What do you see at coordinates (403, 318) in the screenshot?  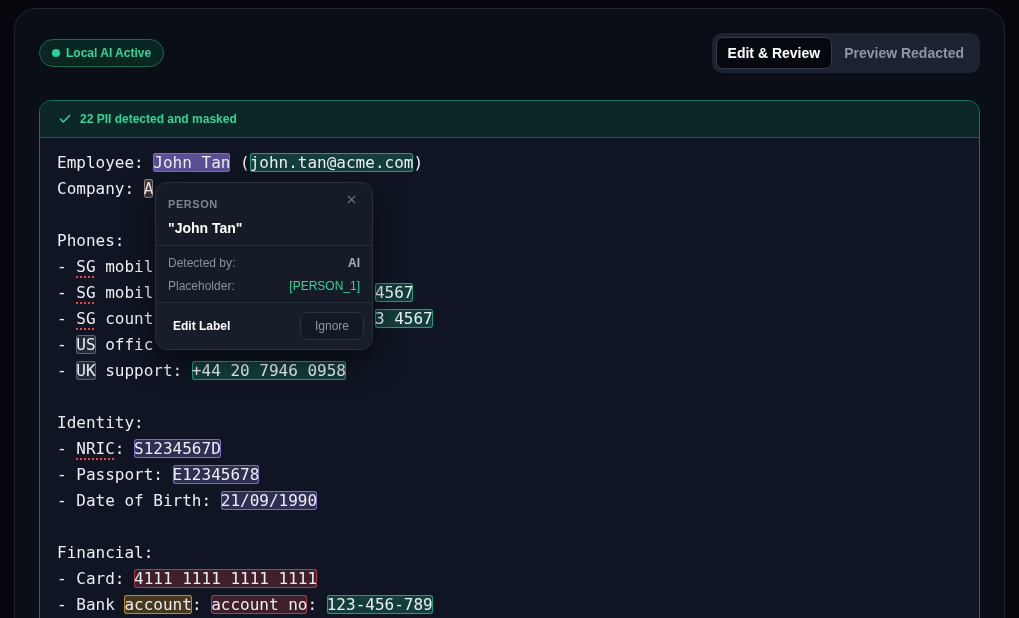 I see `pii-highlight: 3 4567` at bounding box center [403, 318].